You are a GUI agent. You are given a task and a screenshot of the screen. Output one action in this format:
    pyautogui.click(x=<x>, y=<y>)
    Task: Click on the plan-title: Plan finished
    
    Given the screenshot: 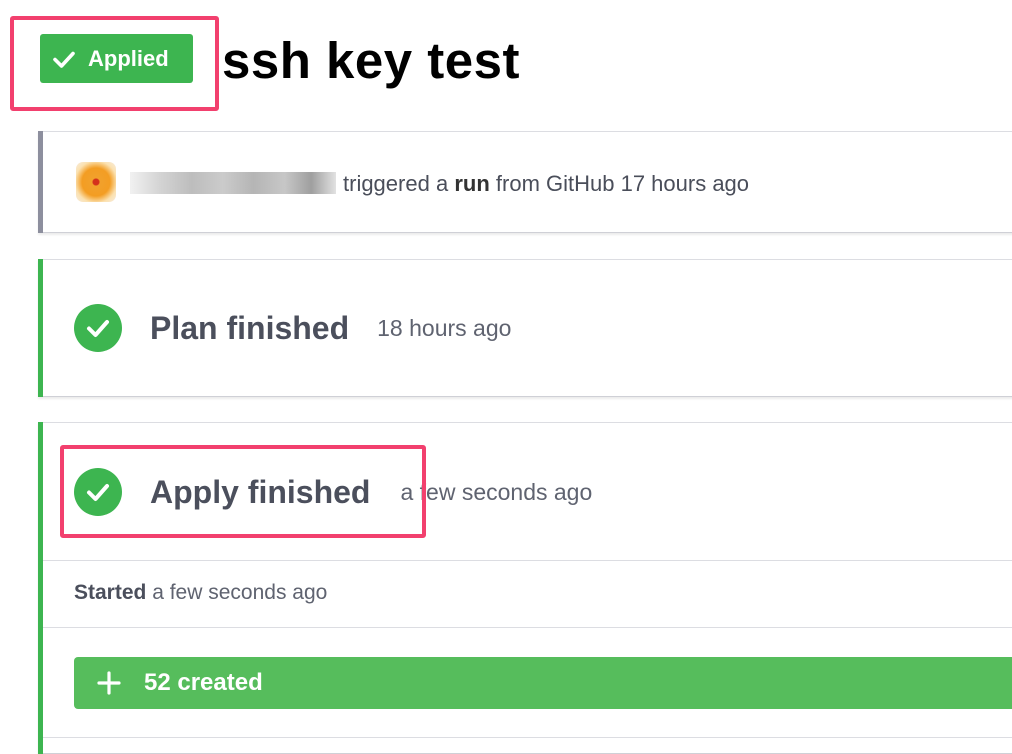 What is the action you would take?
    pyautogui.click(x=250, y=327)
    